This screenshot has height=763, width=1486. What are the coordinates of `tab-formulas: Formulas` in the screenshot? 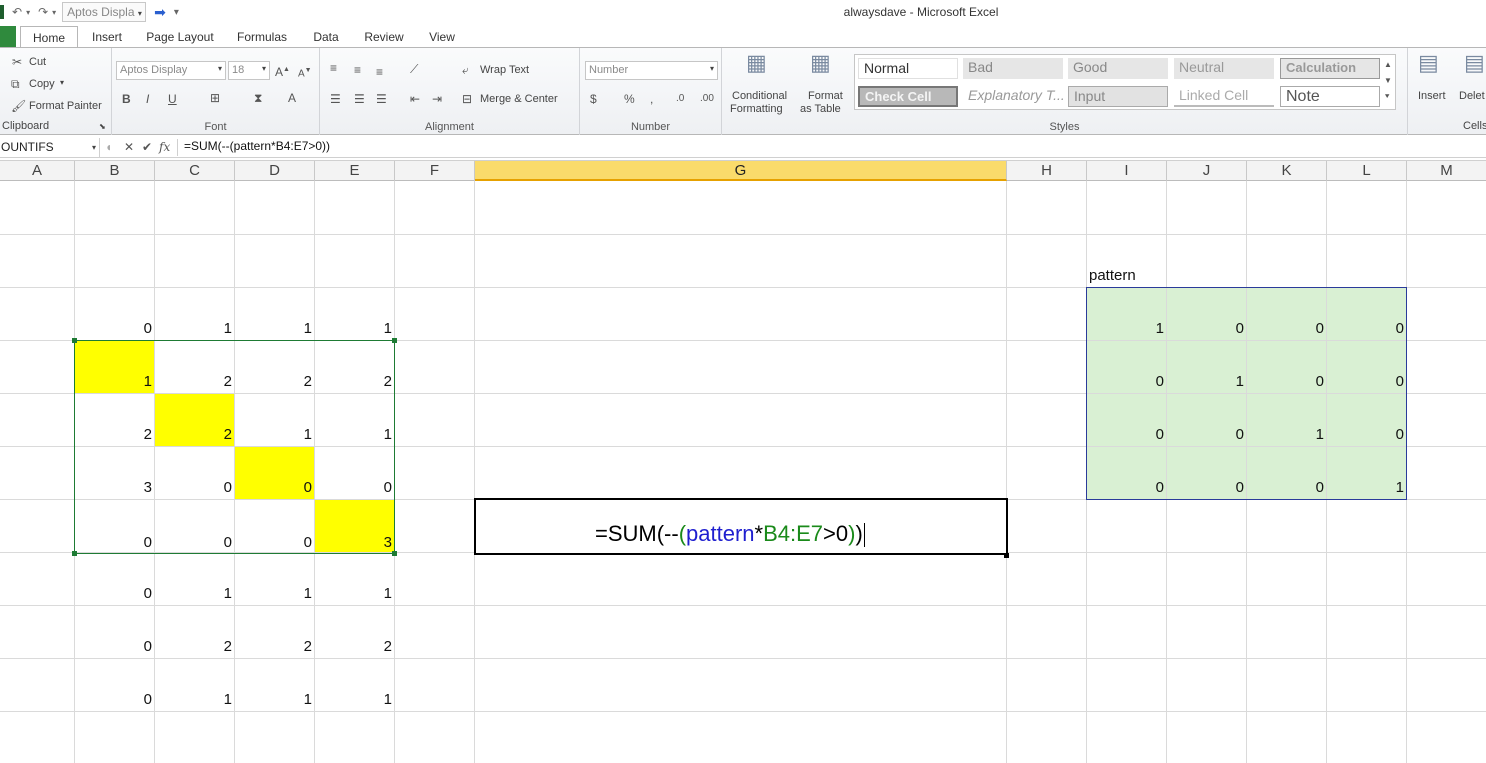 It's located at (262, 37).